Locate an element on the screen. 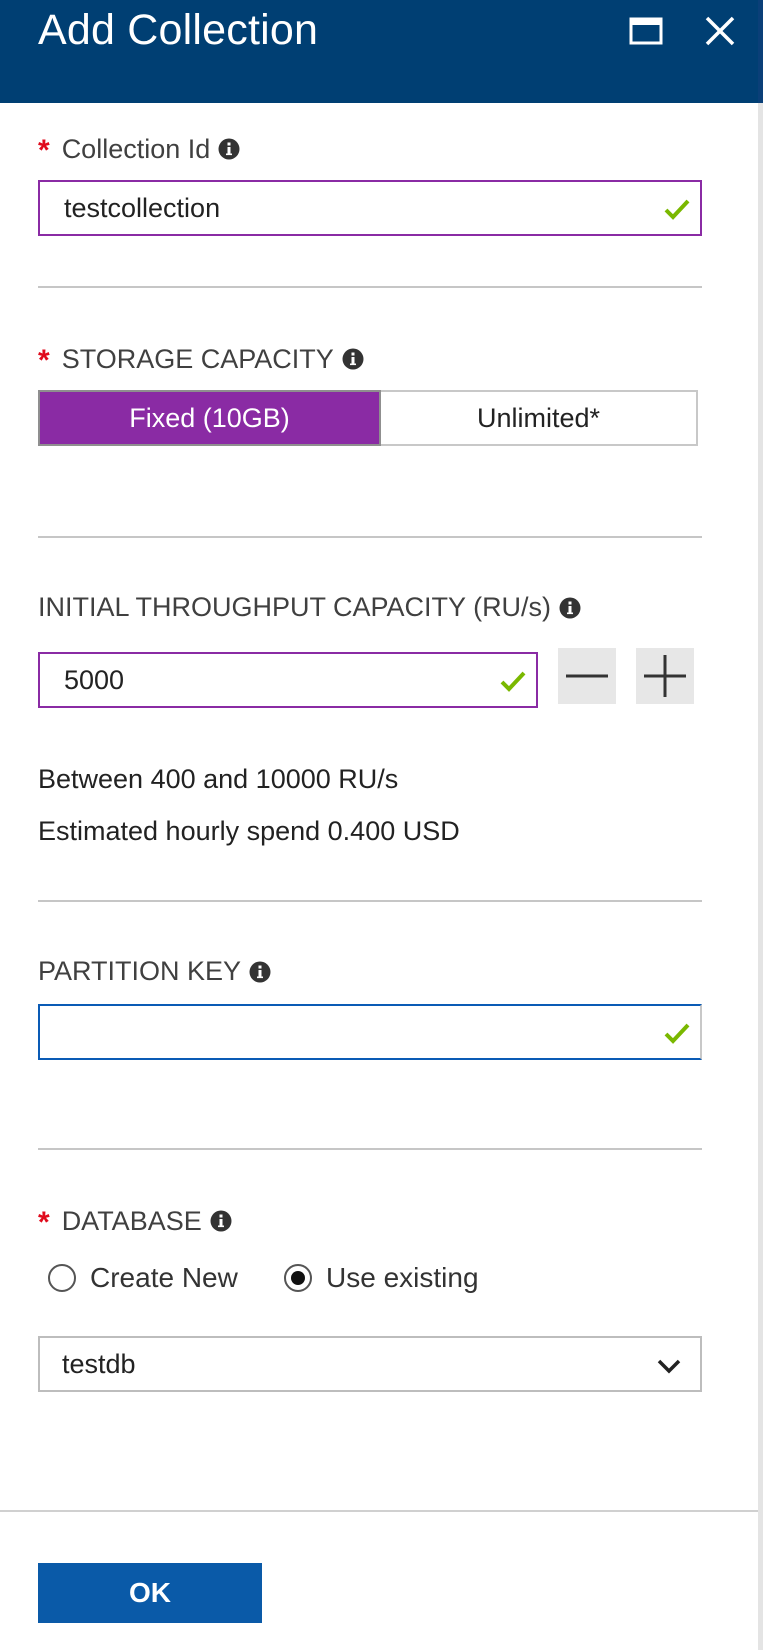 This screenshot has height=1650, width=763. storage-option-fixed: Fixed (10GB) is located at coordinates (209, 418).